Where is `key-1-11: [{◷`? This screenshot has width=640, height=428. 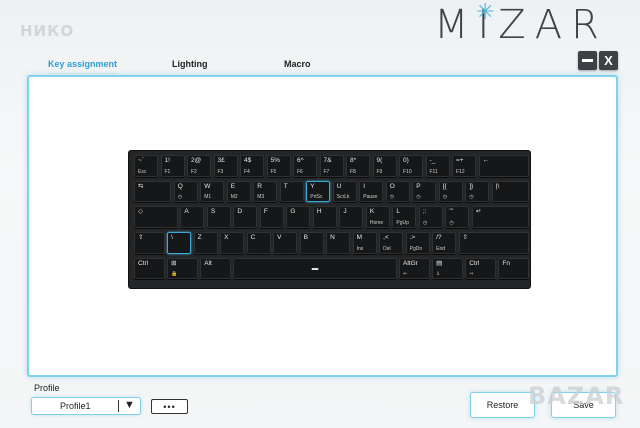
key-1-11: [{◷ is located at coordinates (450, 191).